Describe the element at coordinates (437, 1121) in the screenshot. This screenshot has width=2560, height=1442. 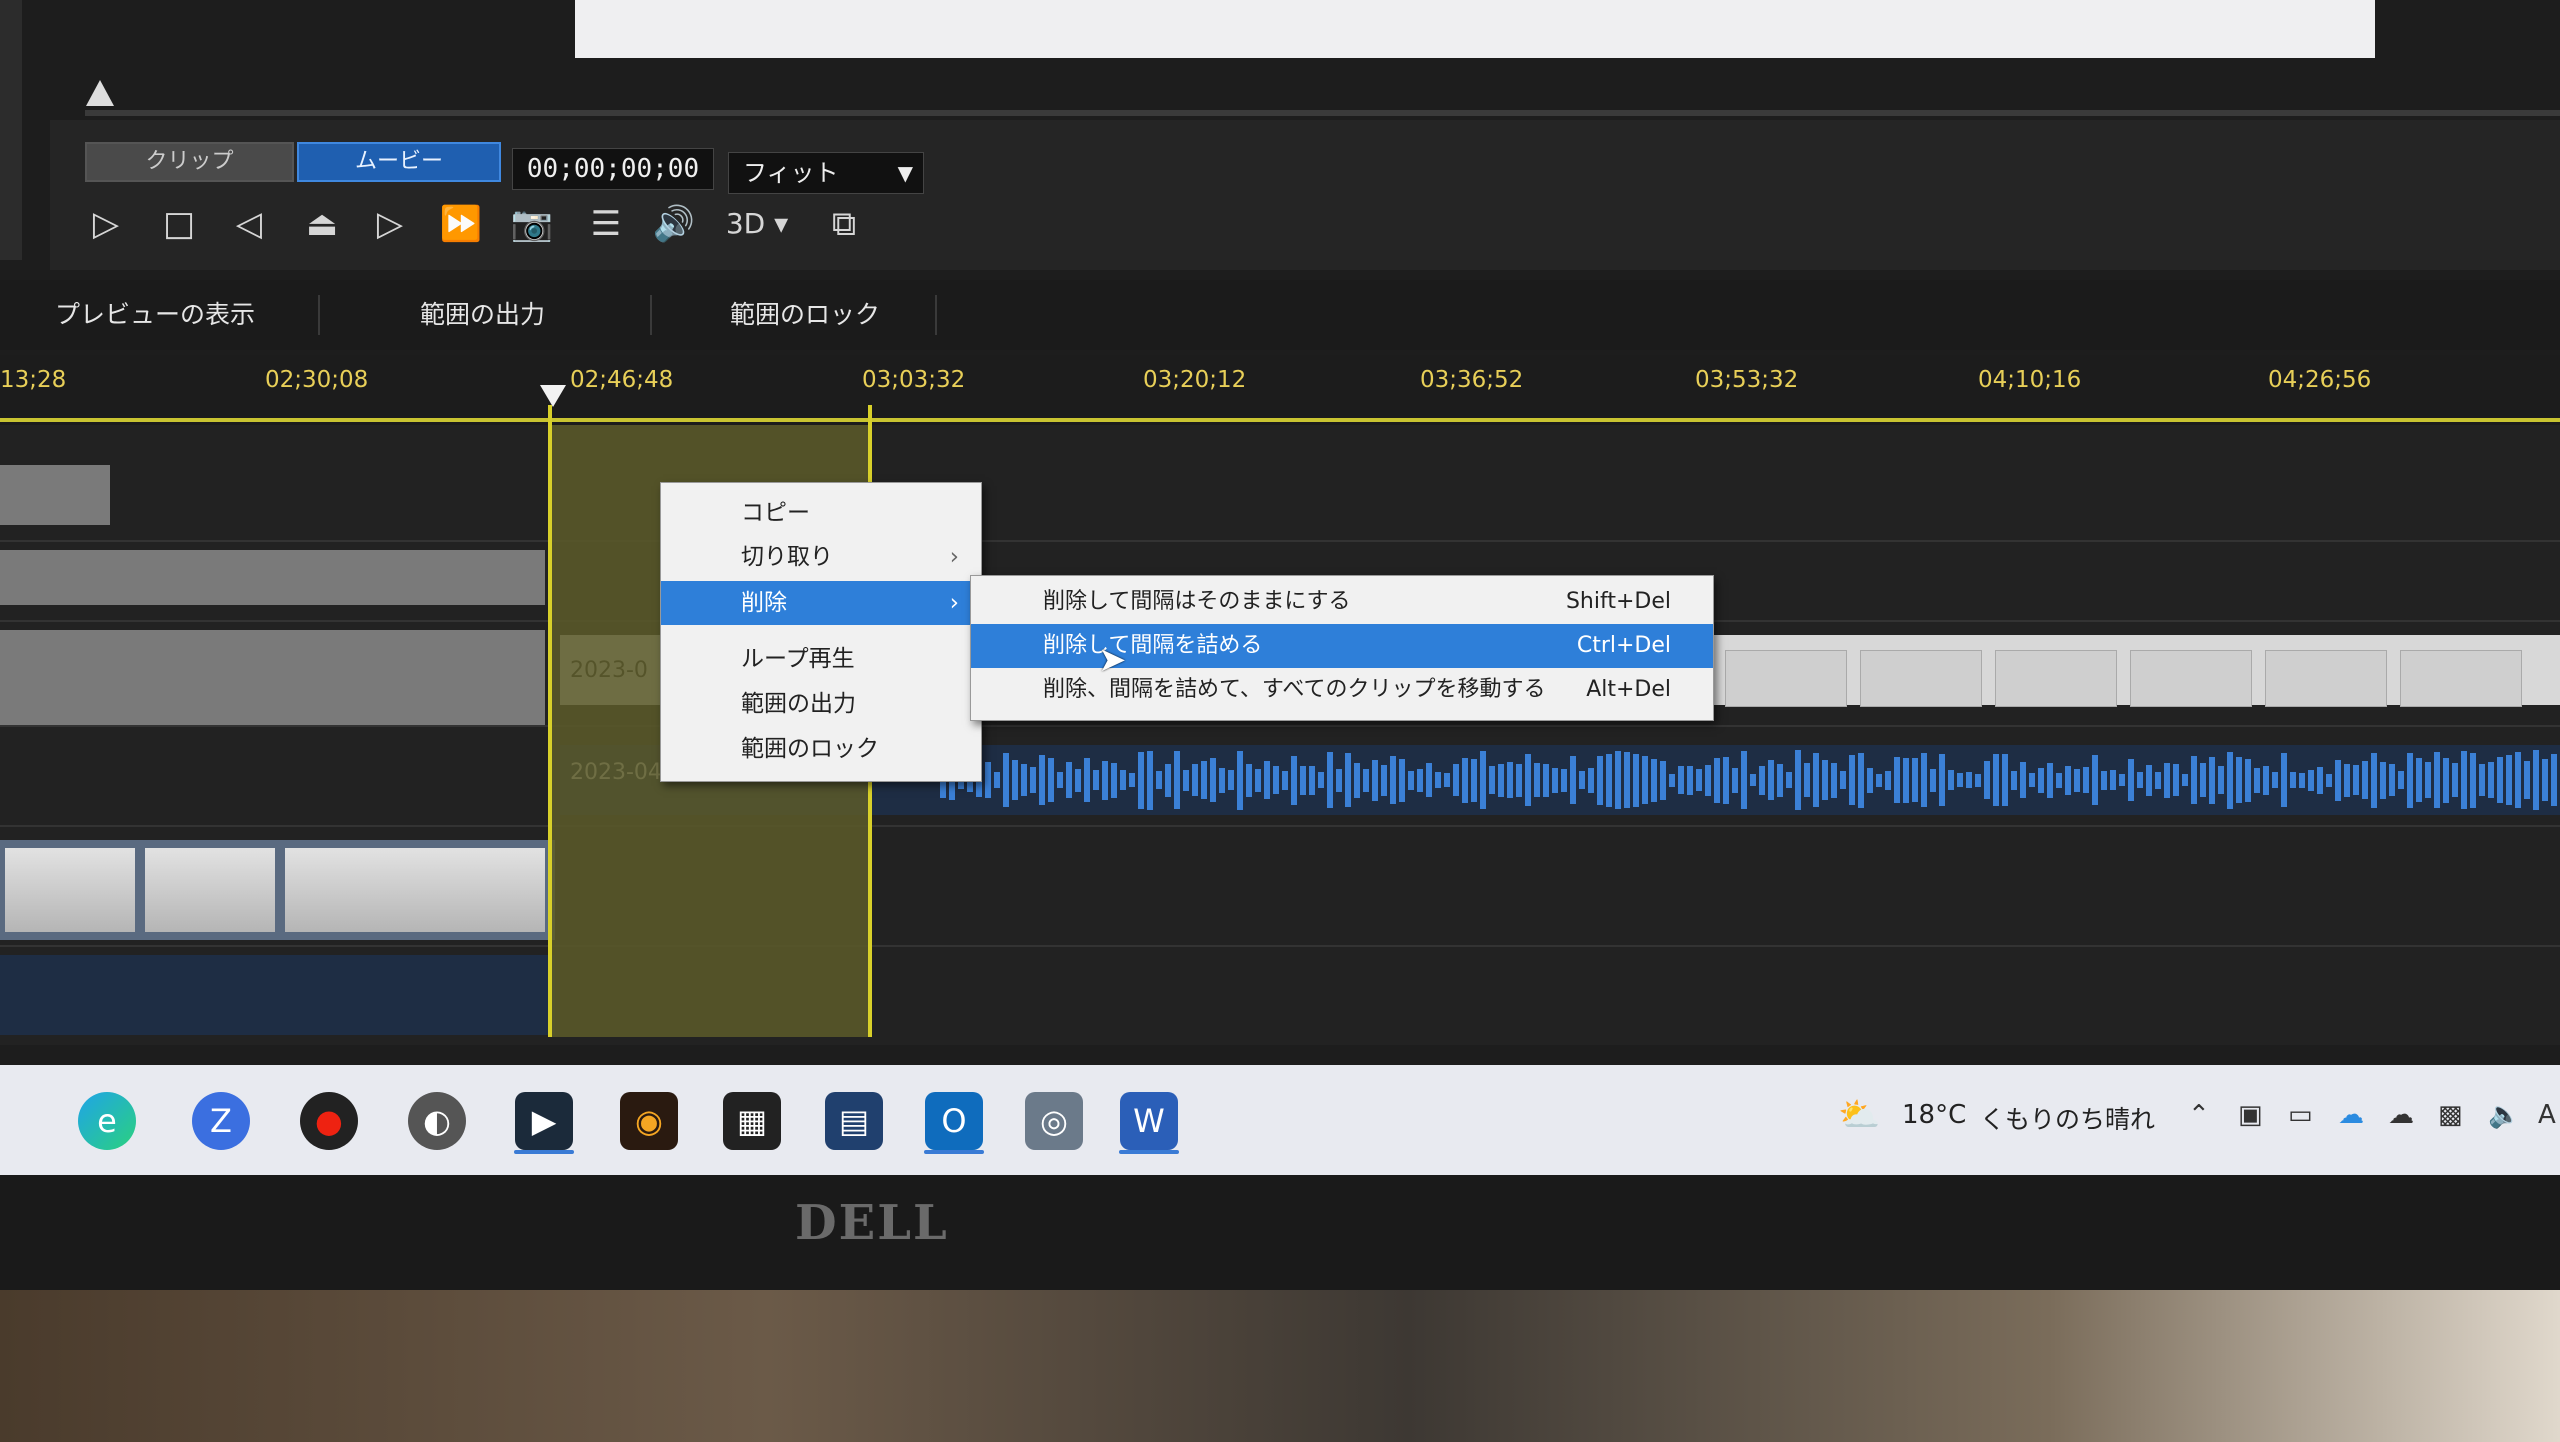
I see `aperture-app-icon: ◐` at that location.